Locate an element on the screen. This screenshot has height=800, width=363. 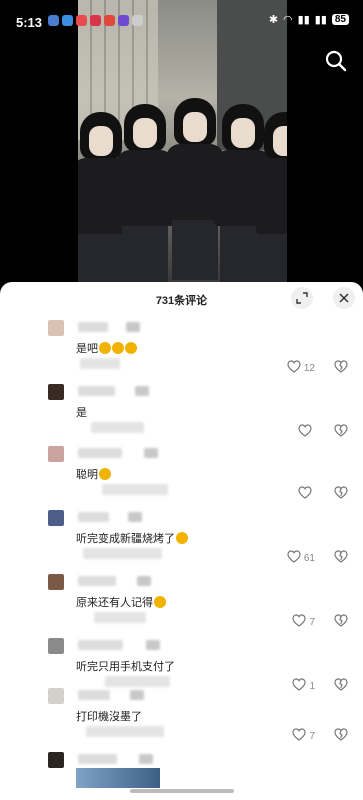
comment-text: 听完变成新疆烧烤了 is located at coordinates (132, 538).